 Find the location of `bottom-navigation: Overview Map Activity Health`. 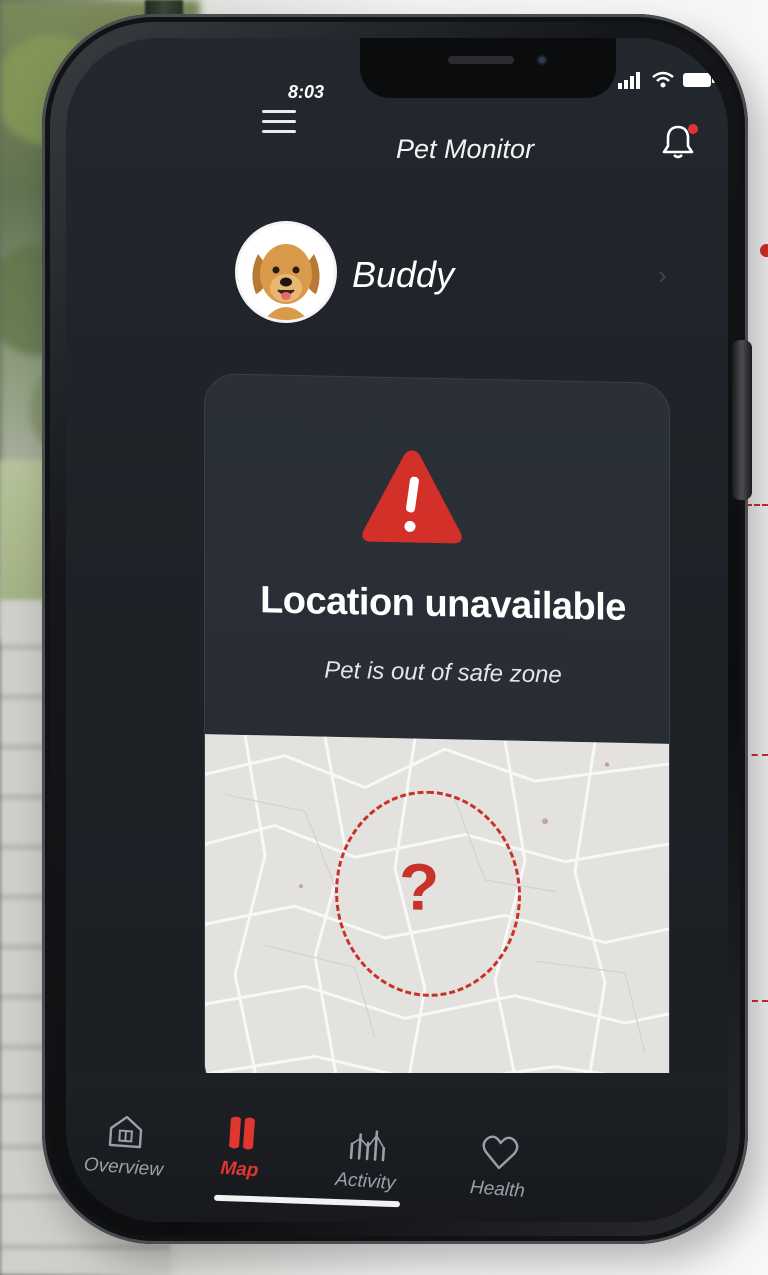

bottom-navigation: Overview Map Activity Health is located at coordinates (397, 1147).